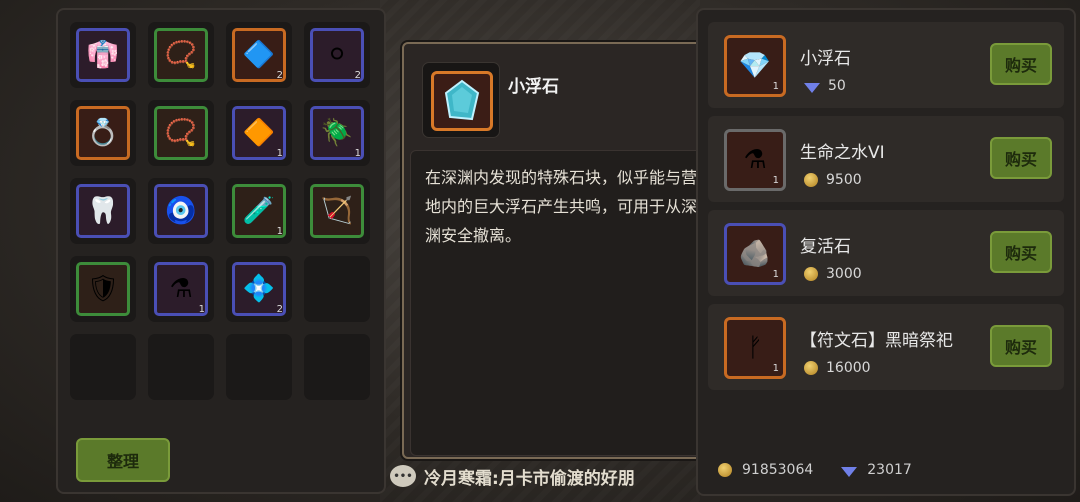 The height and width of the screenshot is (502, 1080). I want to click on tooltip-item-name: 小浮石, so click(533, 87).